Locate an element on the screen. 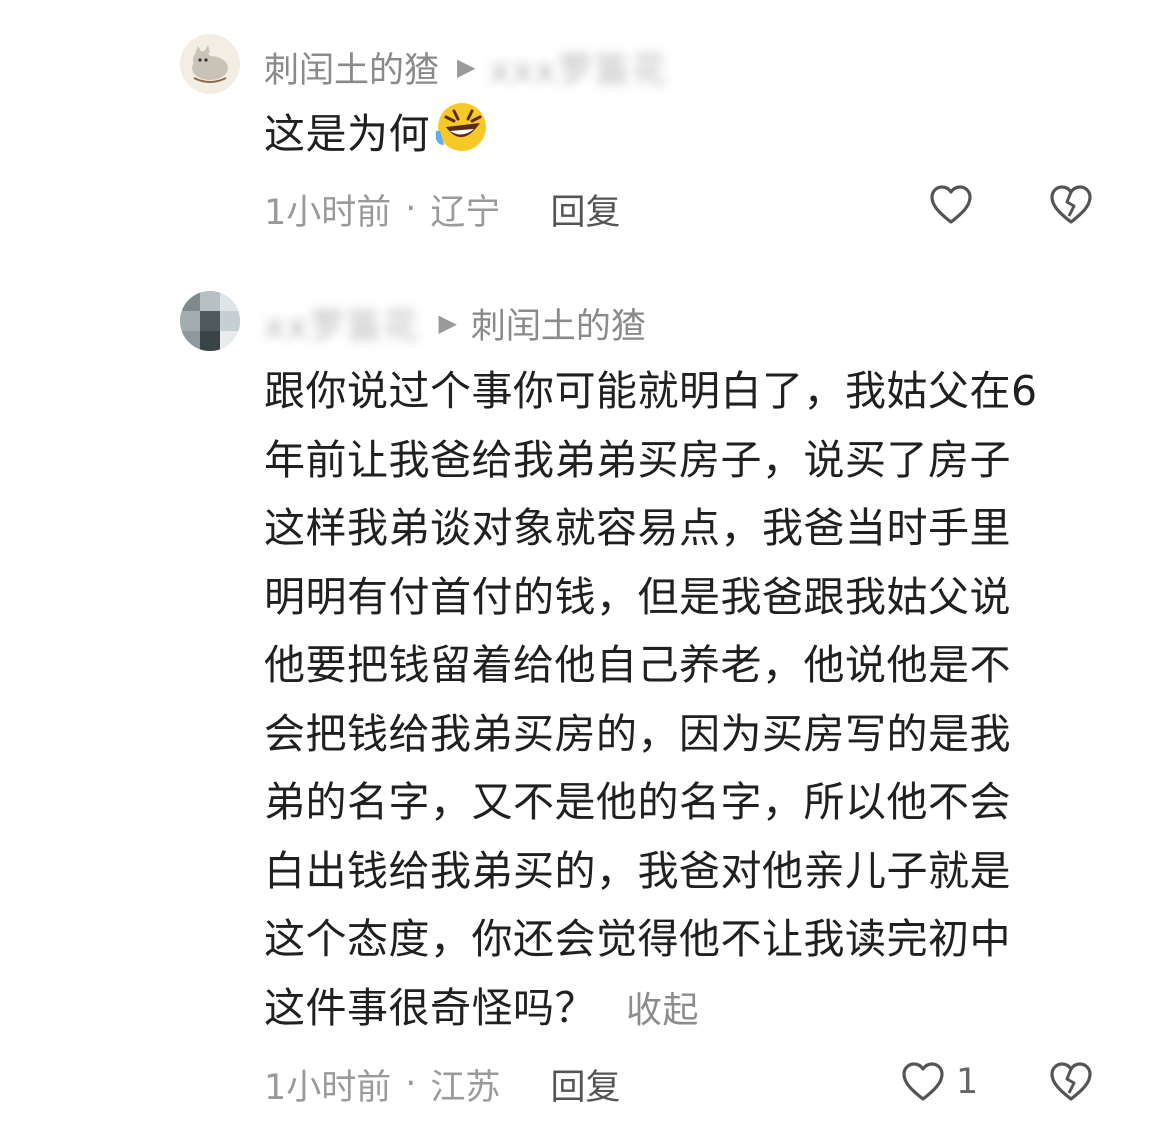 The image size is (1152, 1145). location: 辽宁 is located at coordinates (465, 212).